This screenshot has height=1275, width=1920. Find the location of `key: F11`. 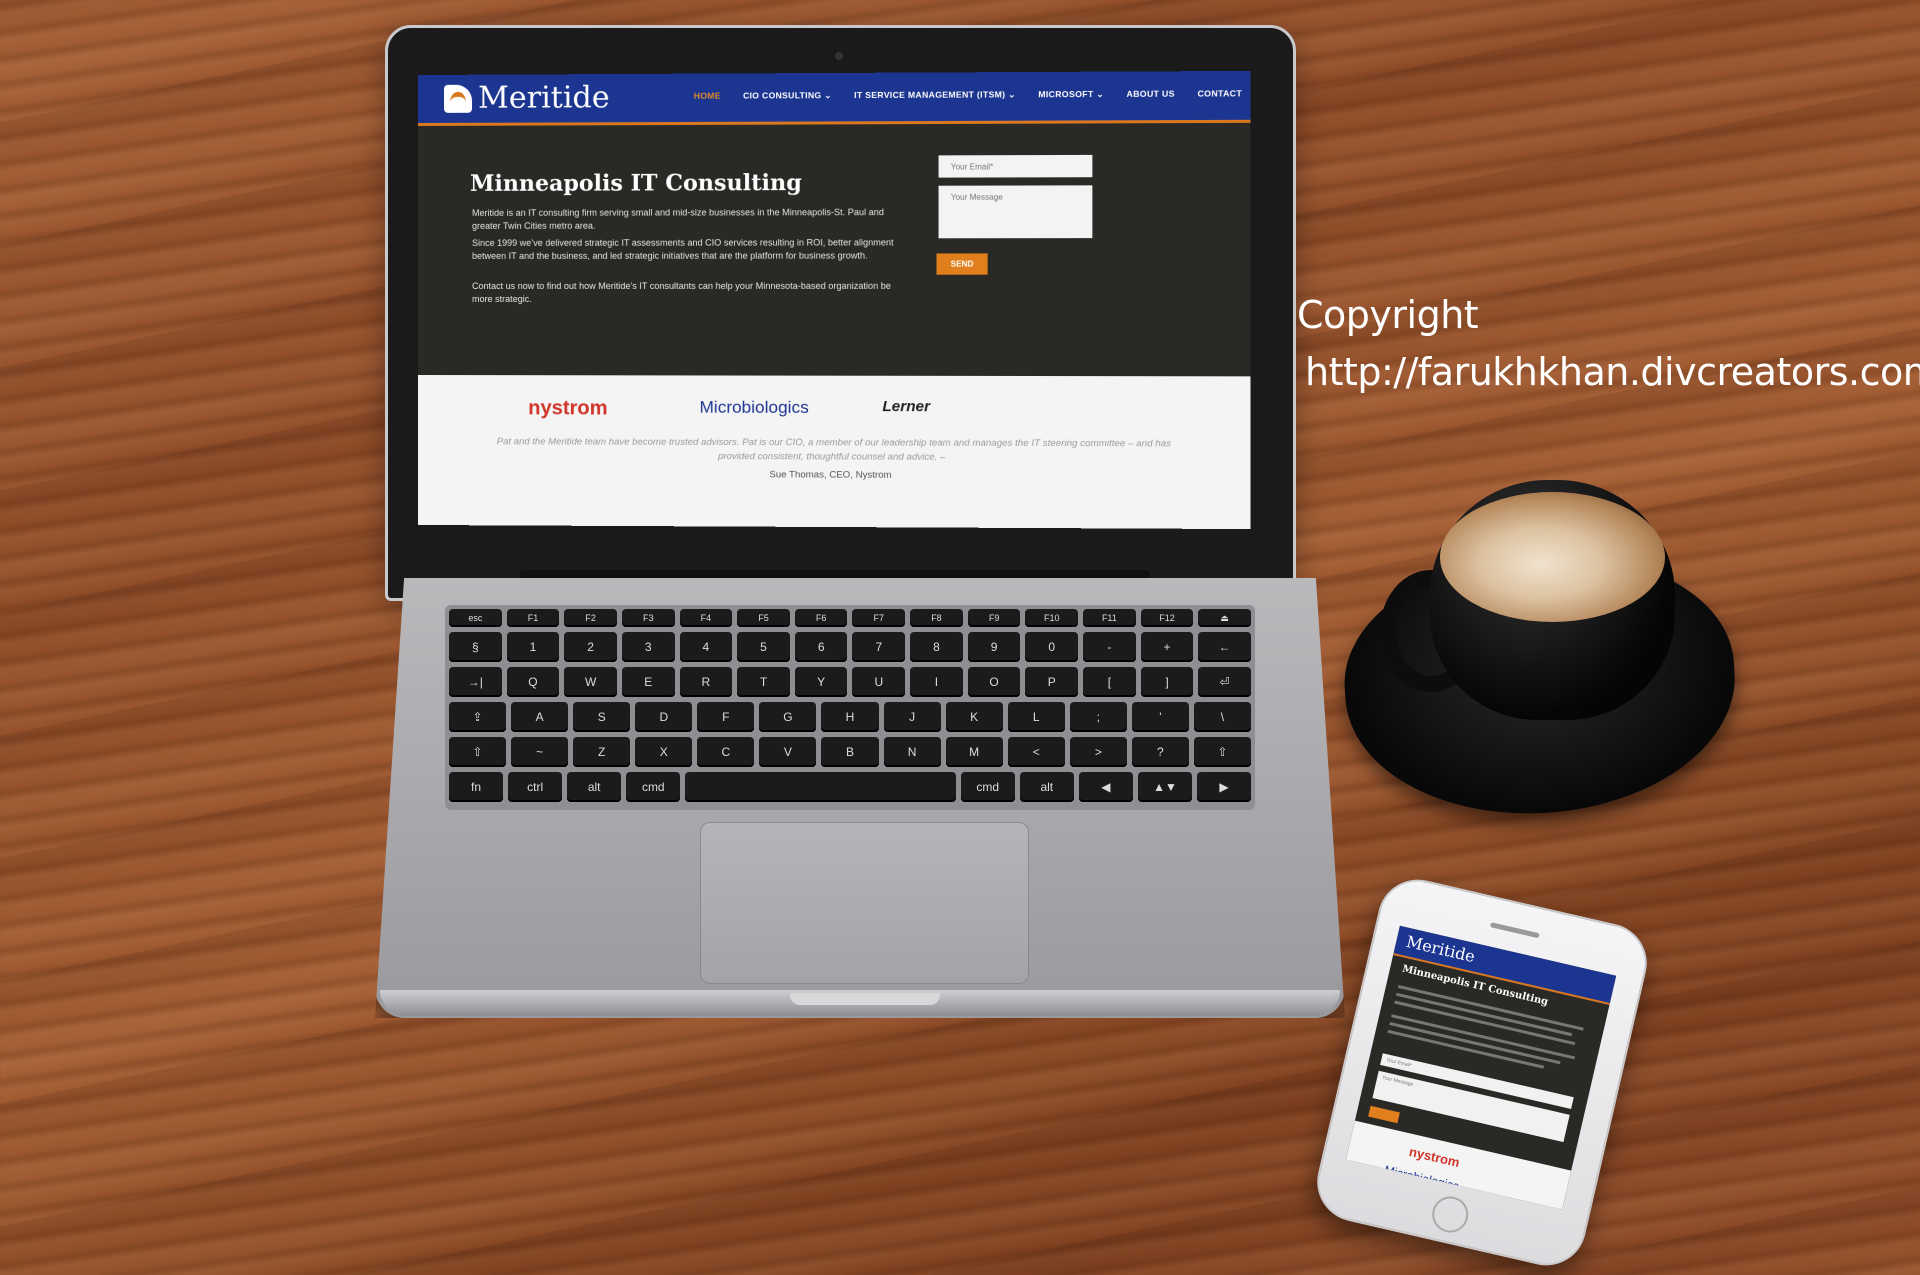

key: F11 is located at coordinates (1109, 618).